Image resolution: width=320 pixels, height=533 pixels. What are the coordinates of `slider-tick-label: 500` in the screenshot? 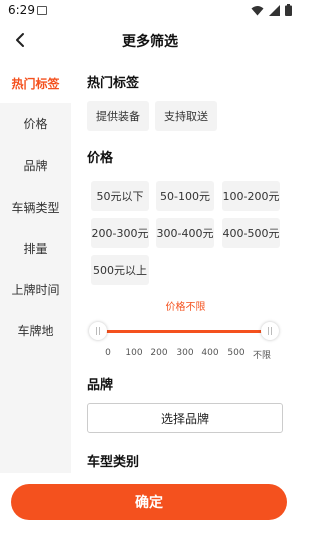 It's located at (236, 353).